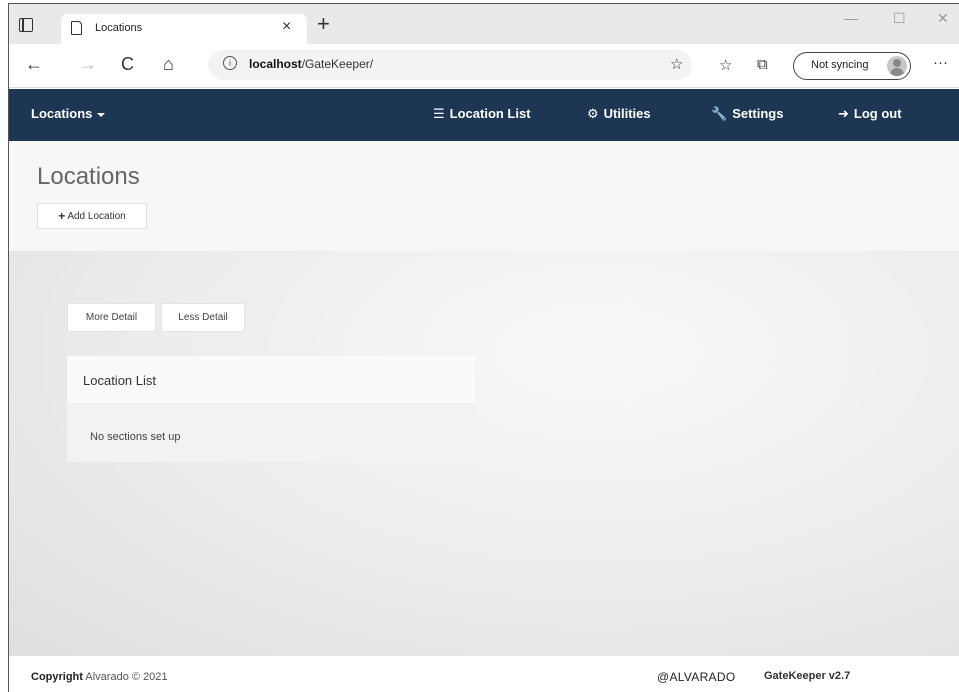 This screenshot has width=959, height=692. Describe the element at coordinates (719, 113) in the screenshot. I see `wrench-icon: 🔧` at that location.